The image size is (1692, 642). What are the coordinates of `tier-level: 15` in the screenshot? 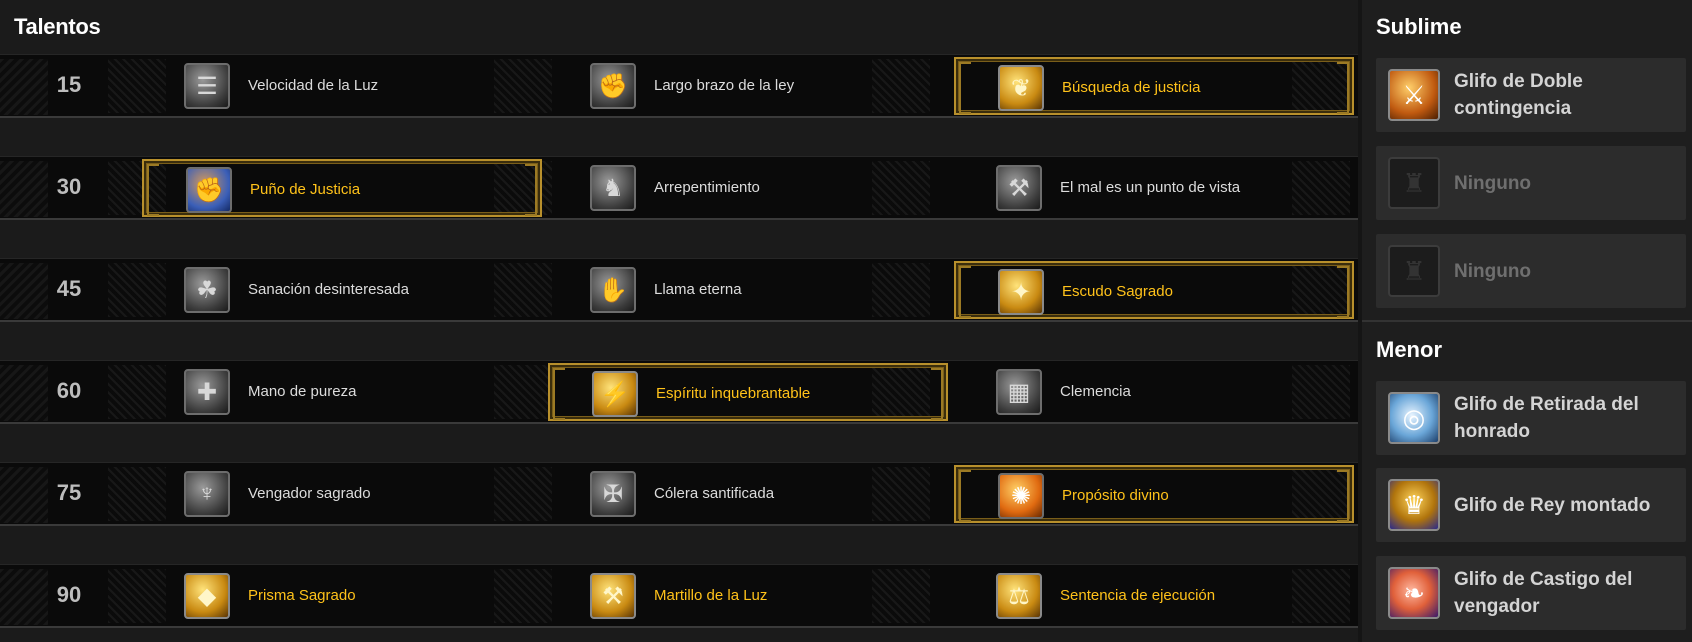 It's located at (69, 84).